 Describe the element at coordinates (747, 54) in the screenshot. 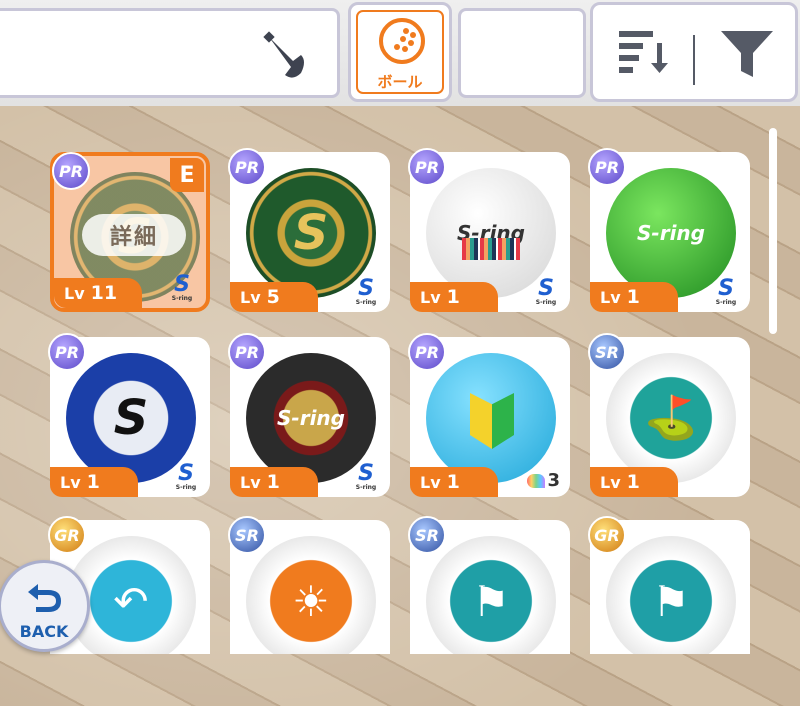

I see `filter-icon` at that location.